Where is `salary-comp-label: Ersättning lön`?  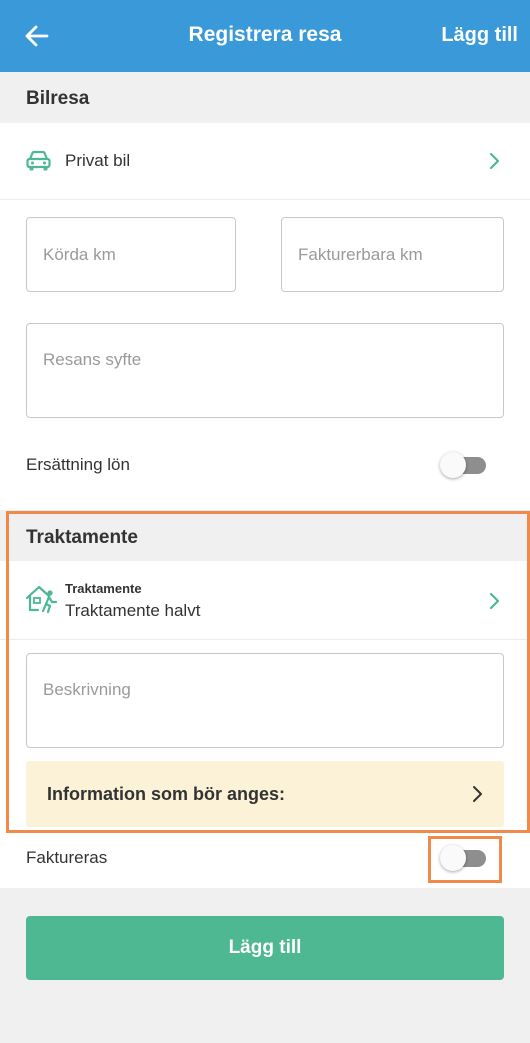
salary-comp-label: Ersättning lön is located at coordinates (78, 464).